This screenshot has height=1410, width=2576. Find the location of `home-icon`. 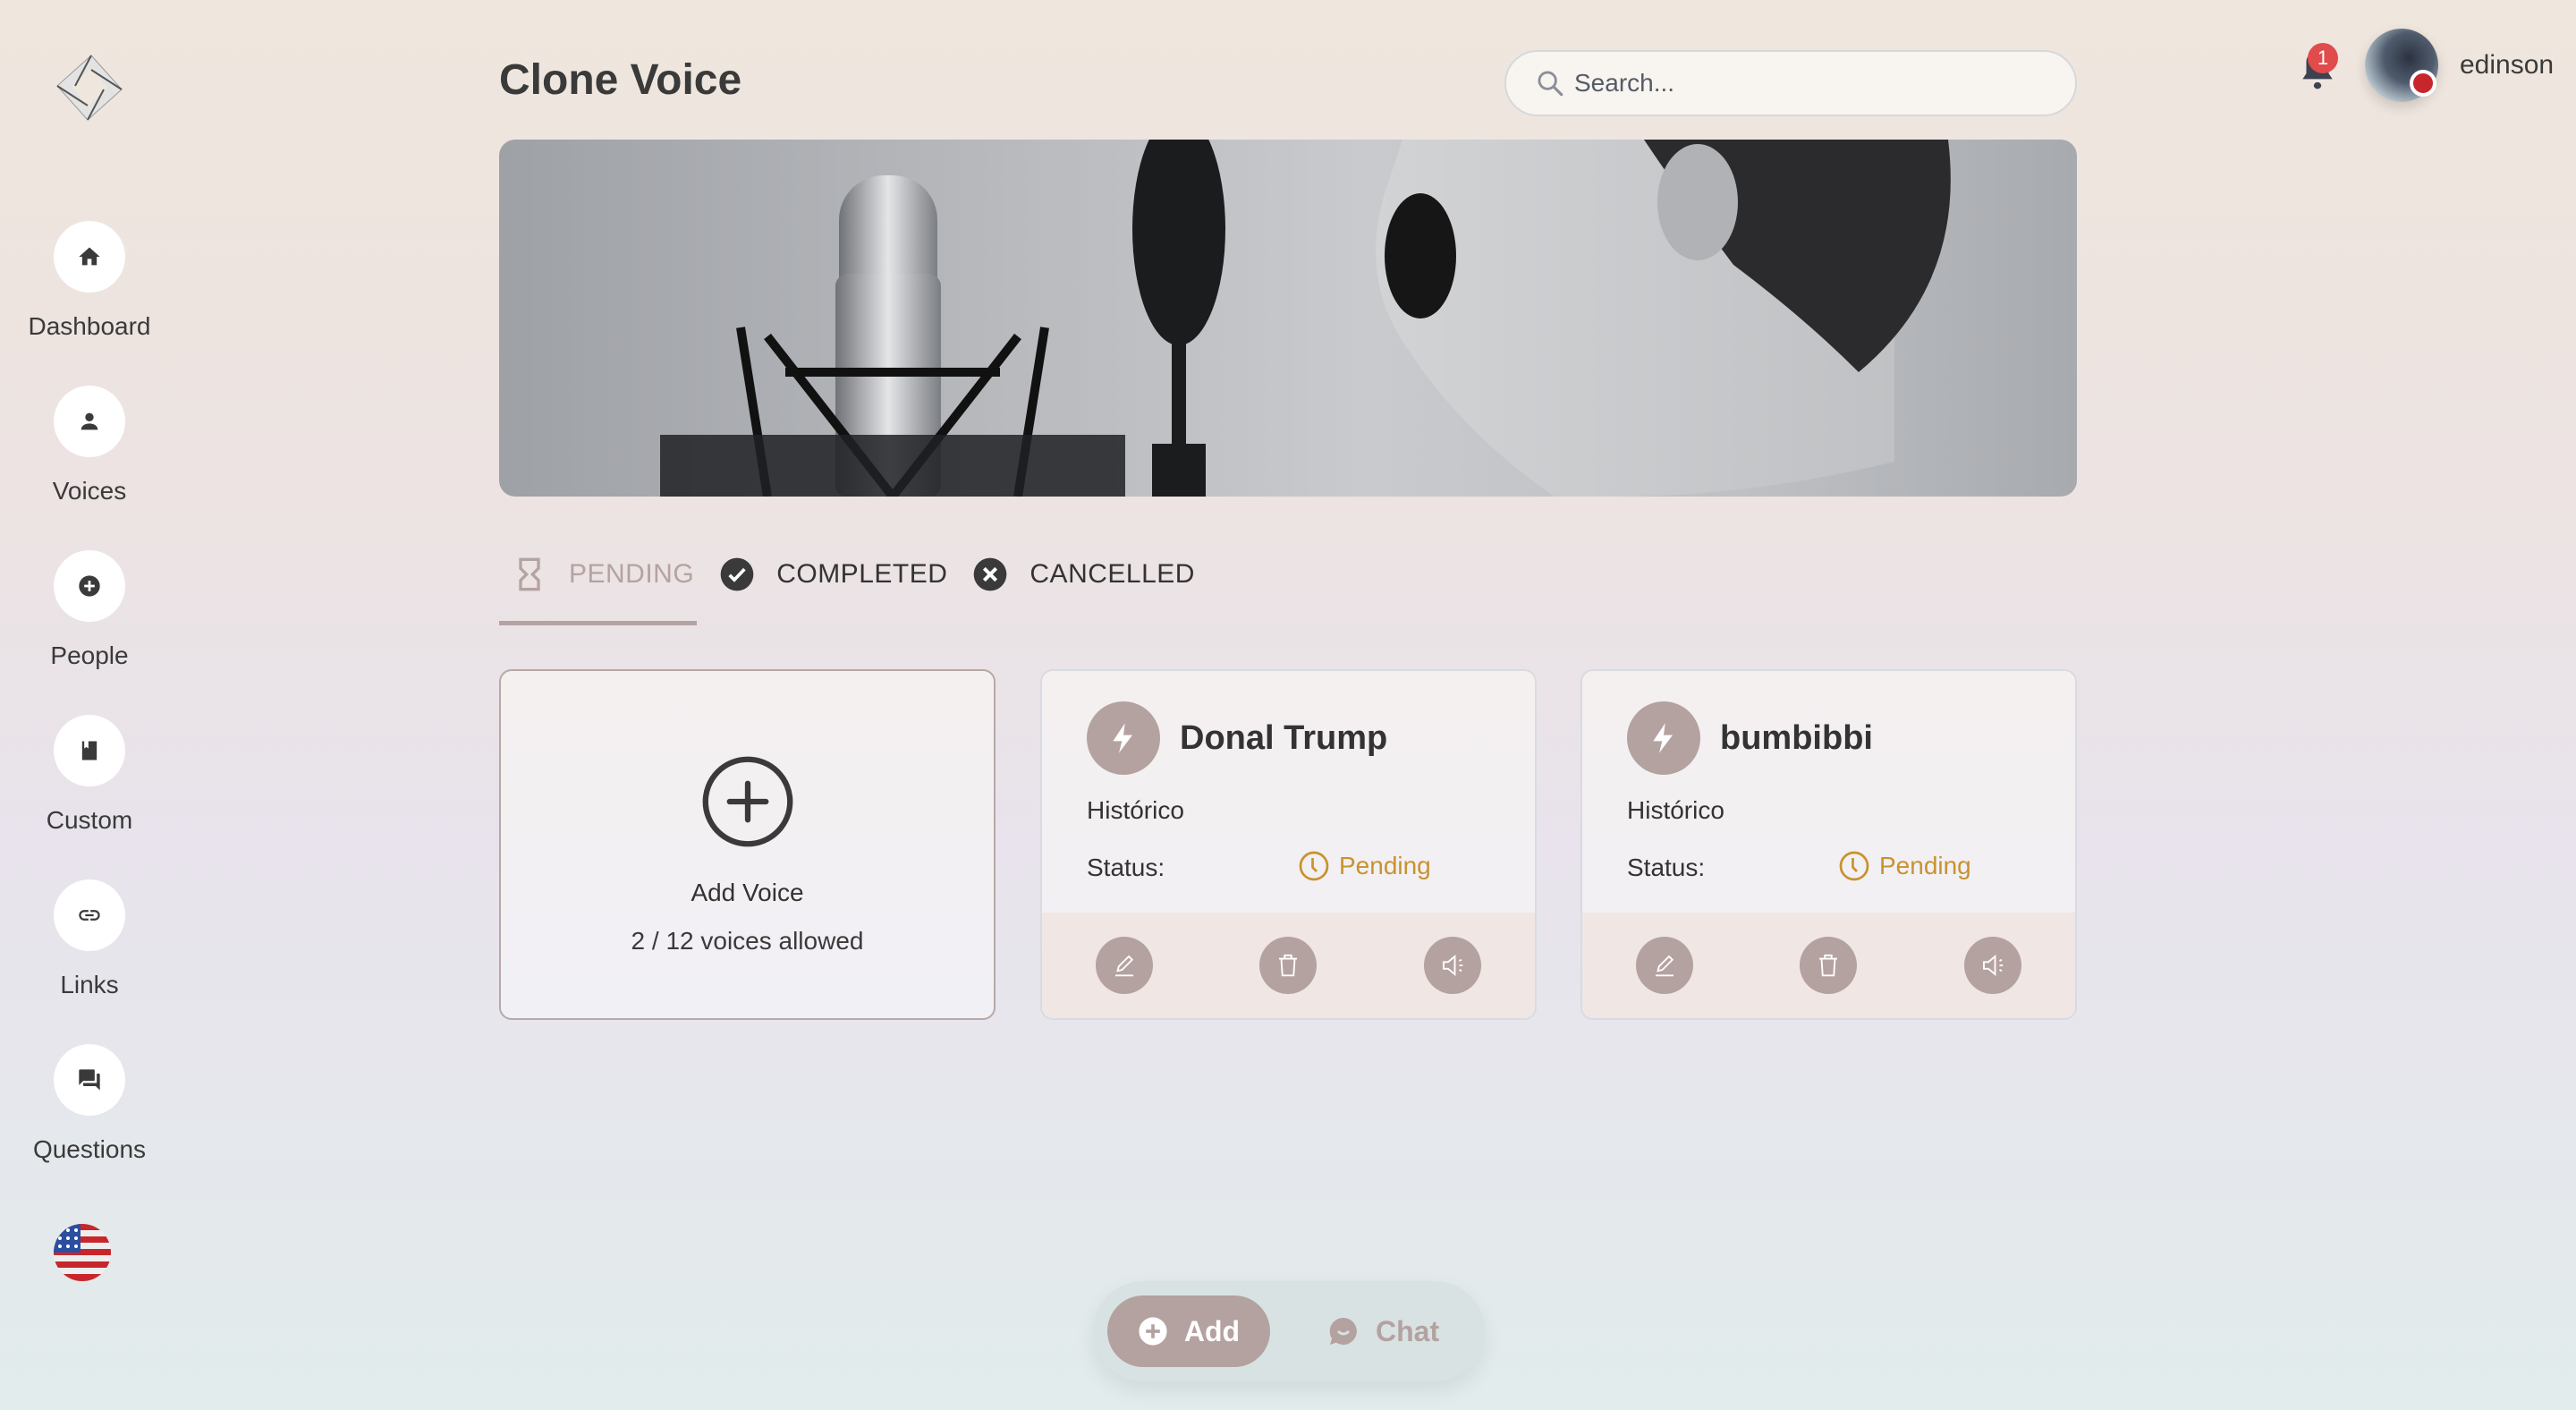

home-icon is located at coordinates (89, 256).